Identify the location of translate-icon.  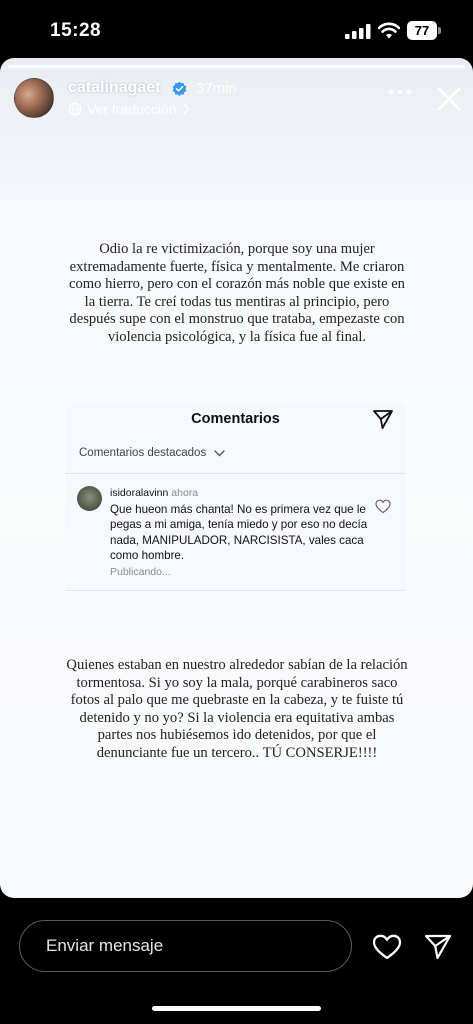
(75, 109).